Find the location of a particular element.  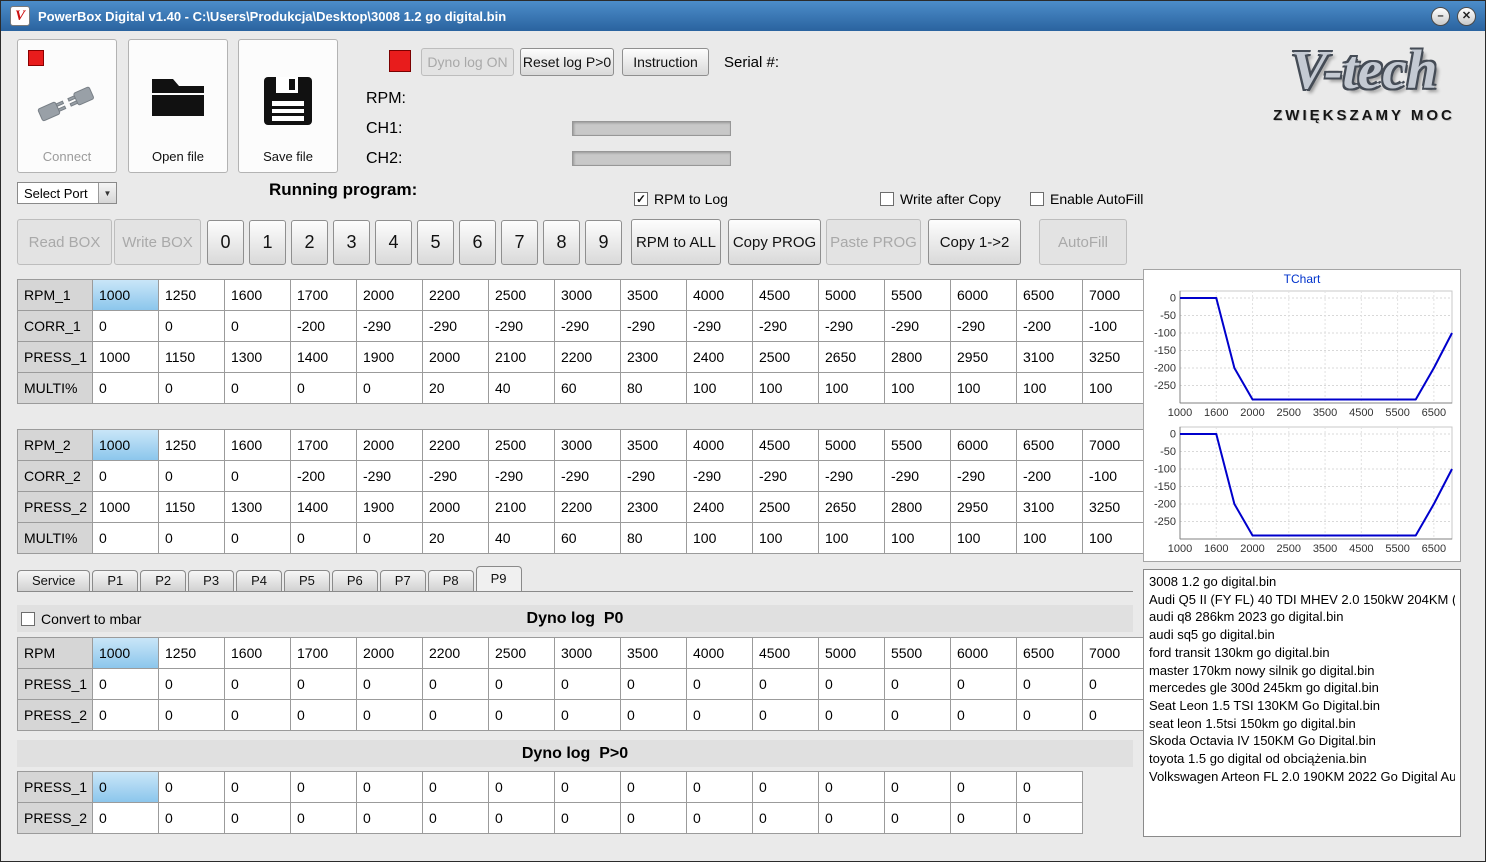

file-list-item: Seat Leon 1.5 TSI 130KM Go Digital.bin is located at coordinates (1302, 706).